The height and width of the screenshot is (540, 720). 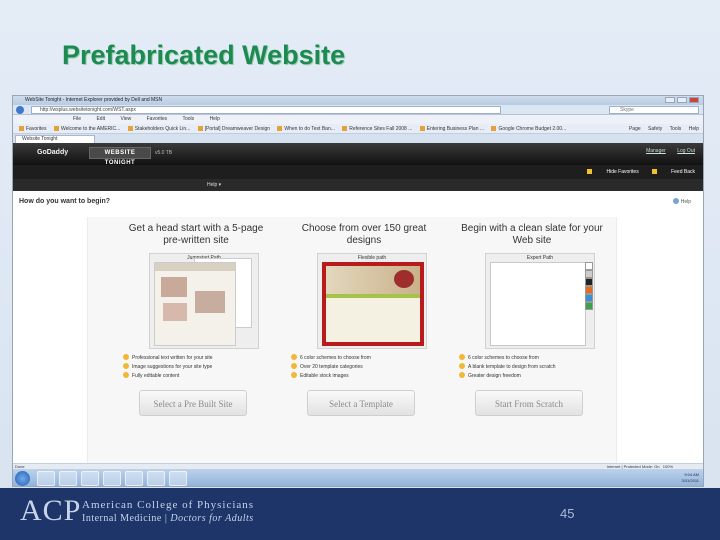 What do you see at coordinates (120, 156) in the screenshot?
I see `app-title: WEBSITE TONIGHT` at bounding box center [120, 156].